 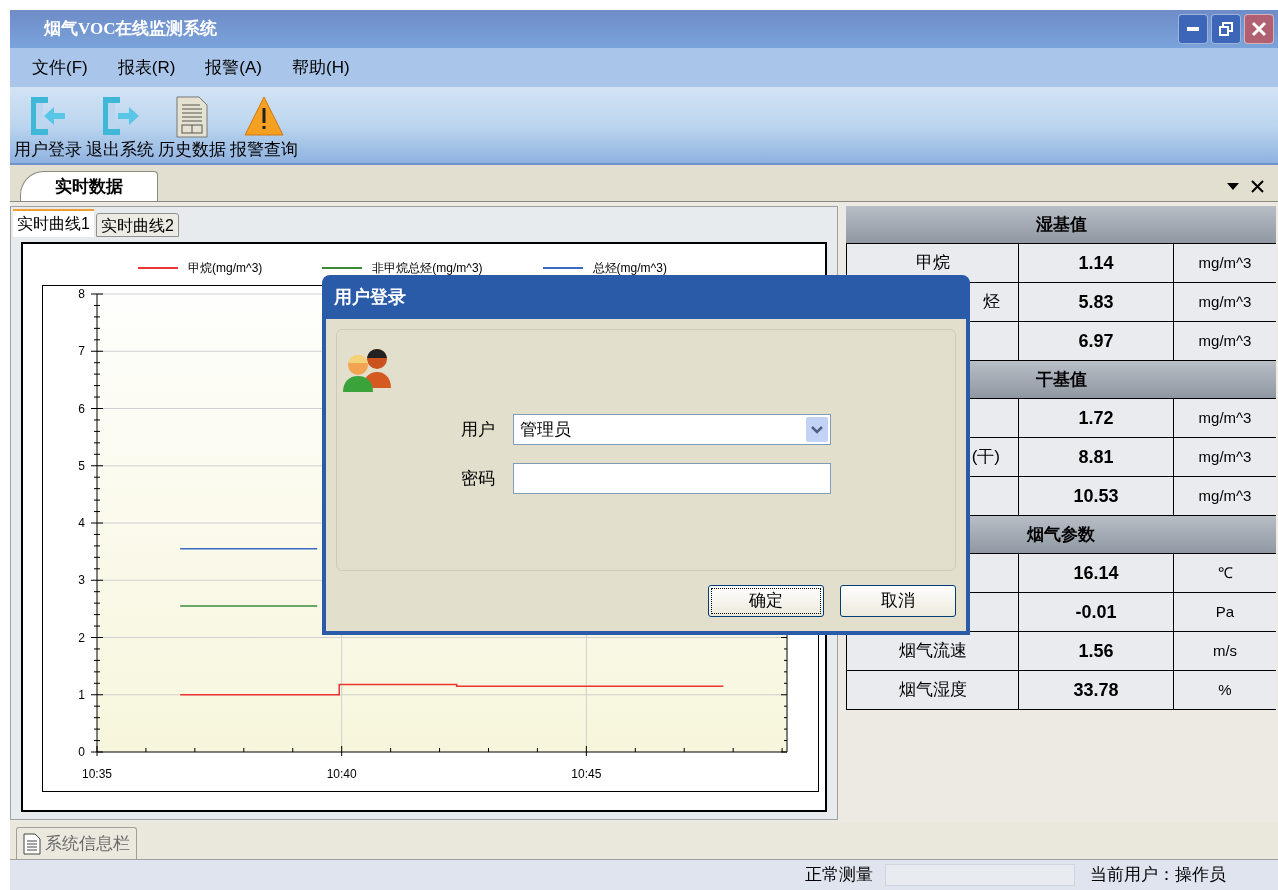 I want to click on user-dropdown: 管理员, so click(x=672, y=429).